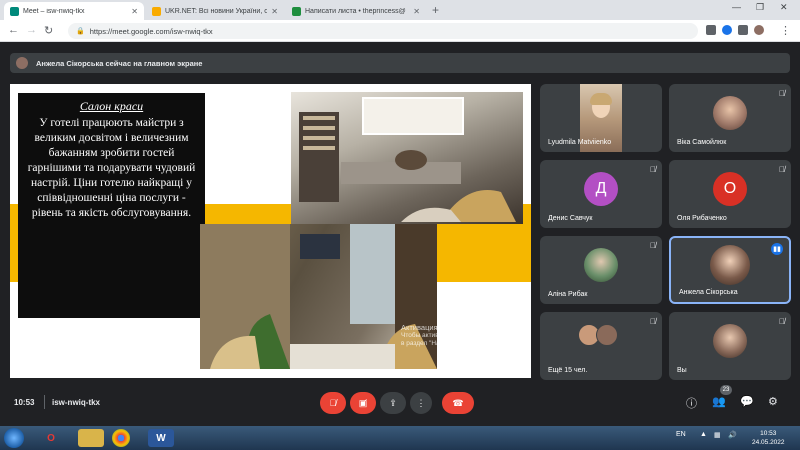  I want to click on minimize-icon: —, so click(736, 7).